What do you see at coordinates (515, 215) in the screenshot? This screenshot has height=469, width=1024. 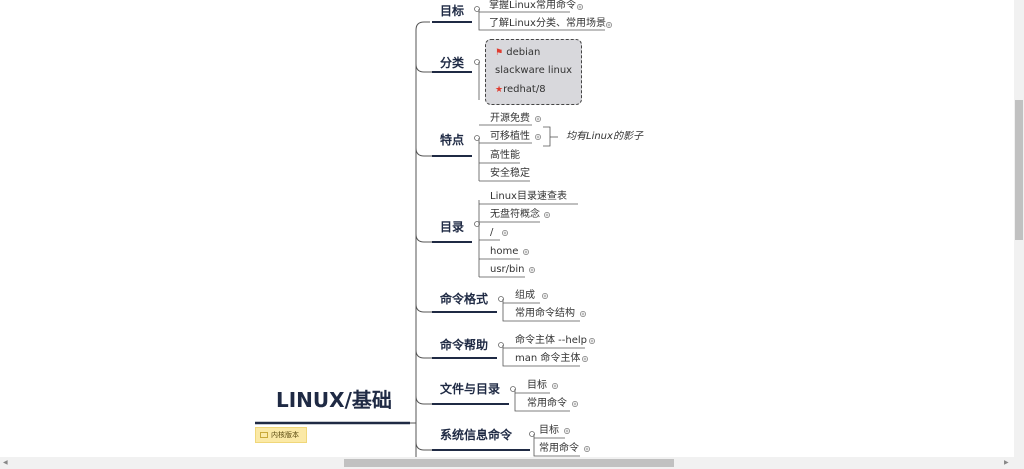 I see `leaf-directory-2: 无盘符概念` at bounding box center [515, 215].